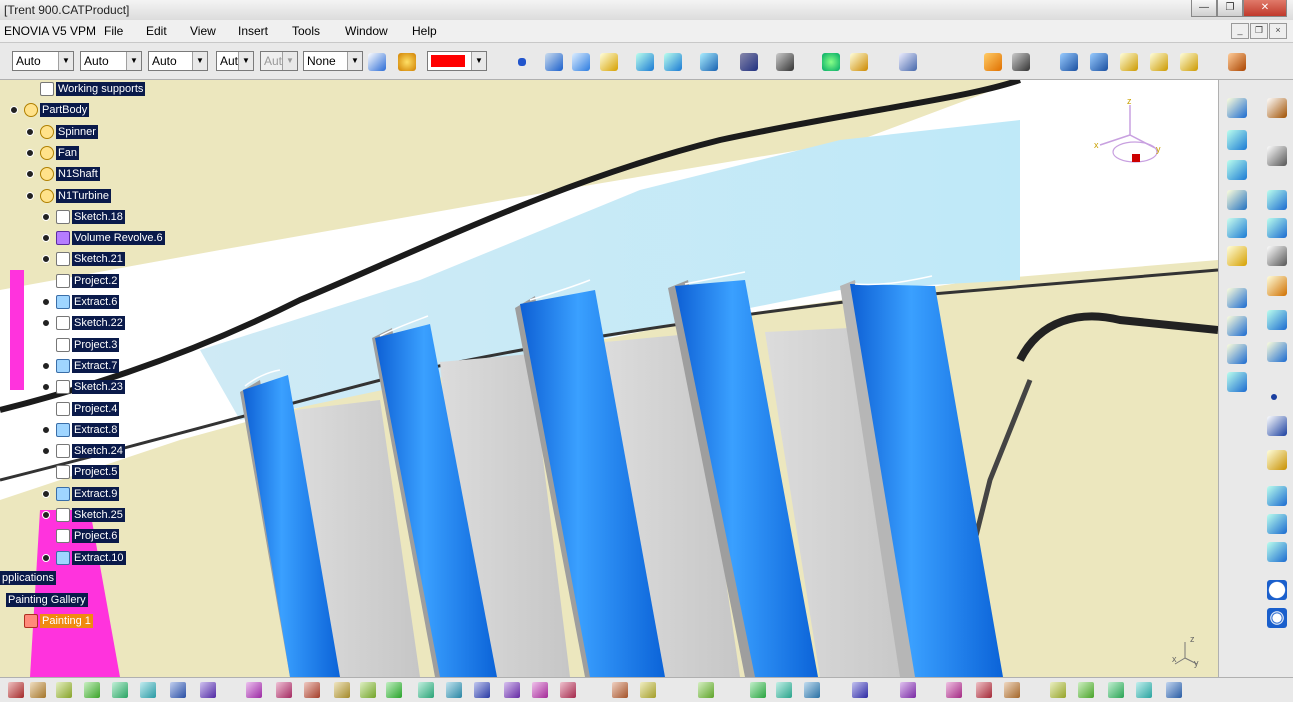 The width and height of the screenshot is (1293, 702). I want to click on join-icon, so click(1237, 326).